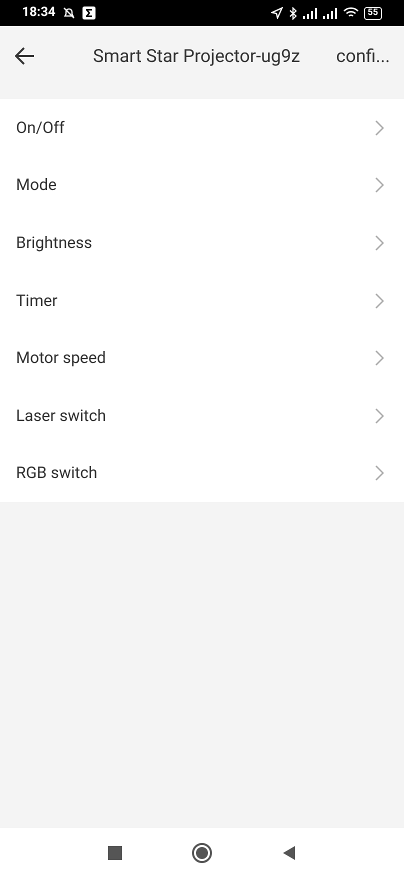  Describe the element at coordinates (202, 358) in the screenshot. I see `menu-item: Motor speed` at that location.